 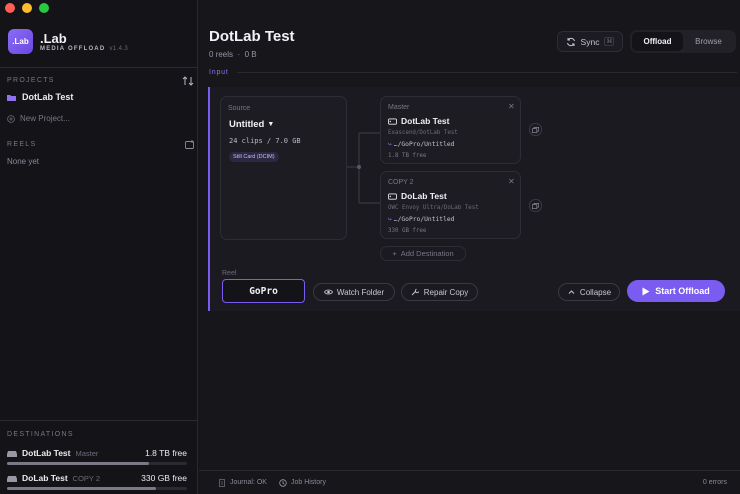 What do you see at coordinates (446, 292) in the screenshot?
I see `repair-copy-label: Repair Copy` at bounding box center [446, 292].